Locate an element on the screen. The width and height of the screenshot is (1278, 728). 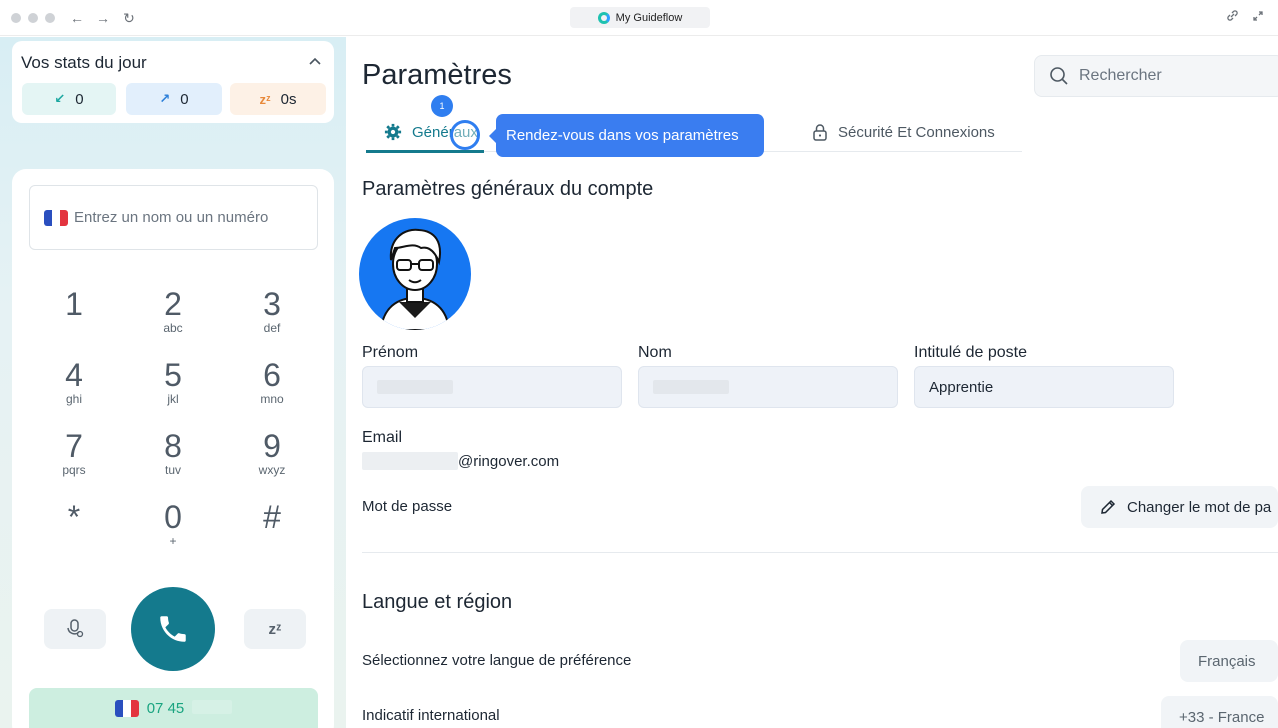
reload-icon: ↻ is located at coordinates (129, 18).